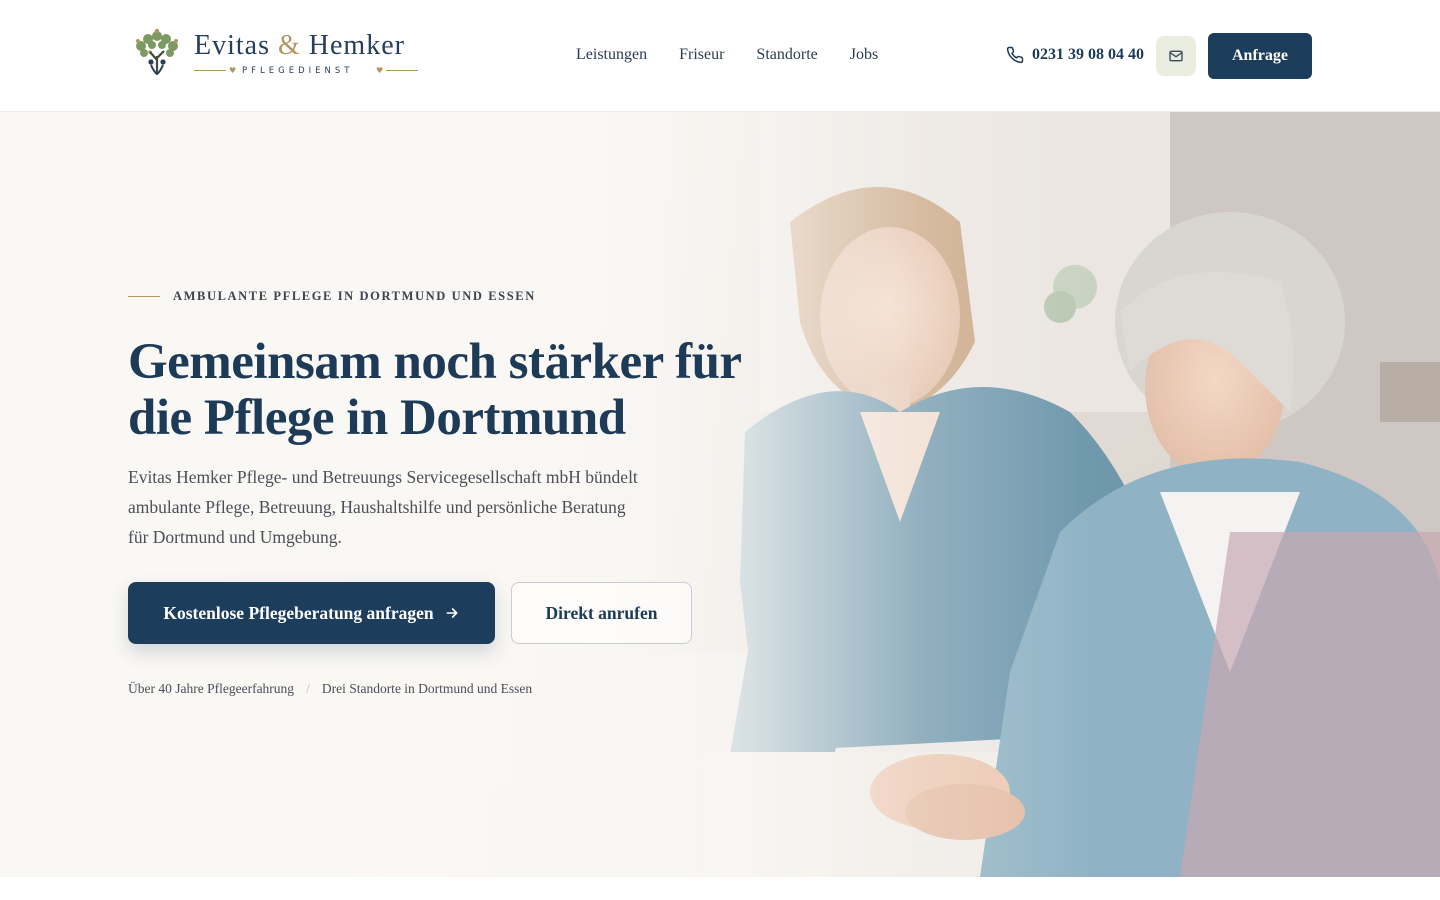 The image size is (1440, 900). I want to click on phone-link: 0231 39 08 04 40, so click(1075, 55).